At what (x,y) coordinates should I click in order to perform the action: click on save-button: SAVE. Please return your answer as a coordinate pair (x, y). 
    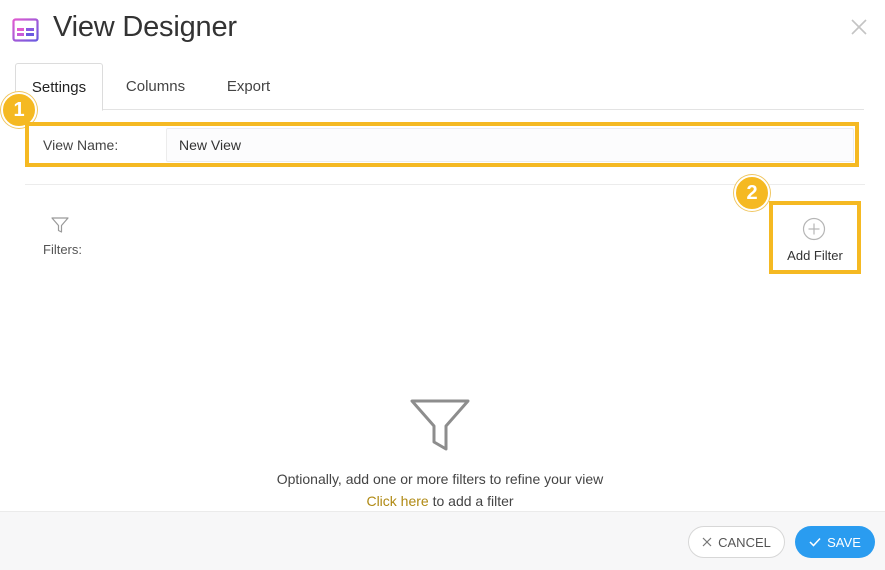
    Looking at the image, I should click on (835, 542).